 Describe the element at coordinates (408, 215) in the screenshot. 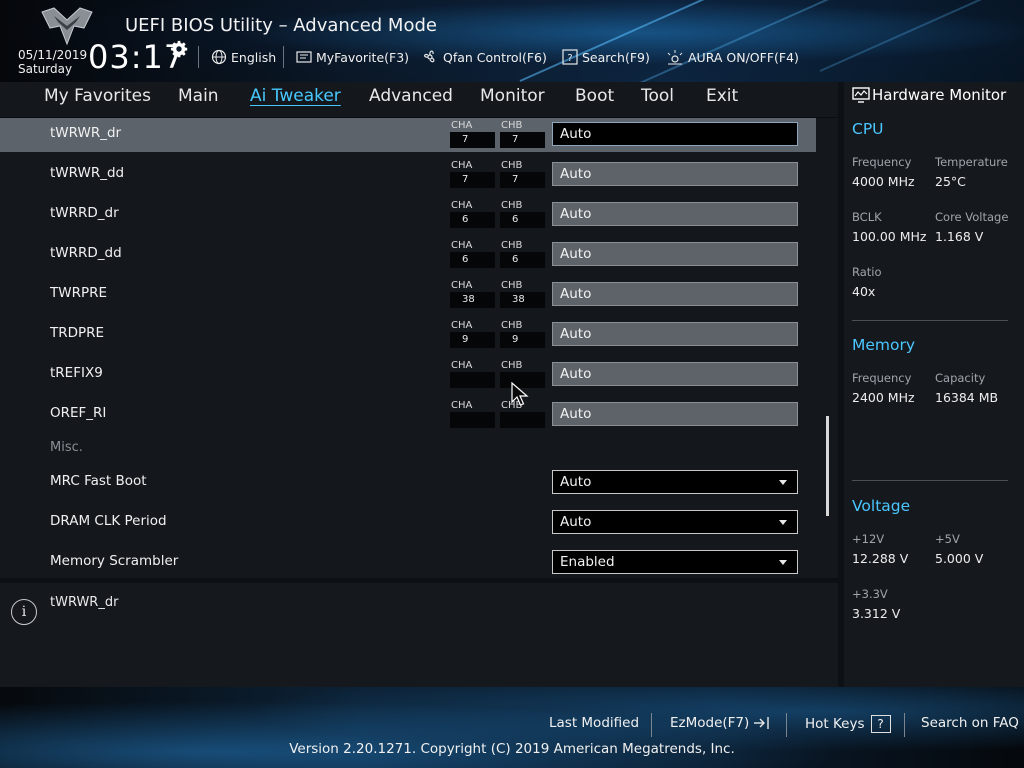

I see `setting-row-twrrd-dr: tWRRD_dr CHA CHB 6 6 Auto` at that location.